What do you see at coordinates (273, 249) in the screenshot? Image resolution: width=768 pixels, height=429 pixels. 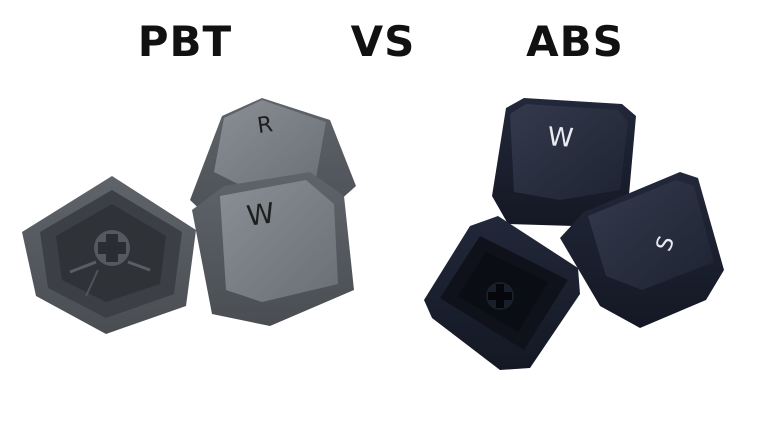 I see `pbt-keycap-w: W` at bounding box center [273, 249].